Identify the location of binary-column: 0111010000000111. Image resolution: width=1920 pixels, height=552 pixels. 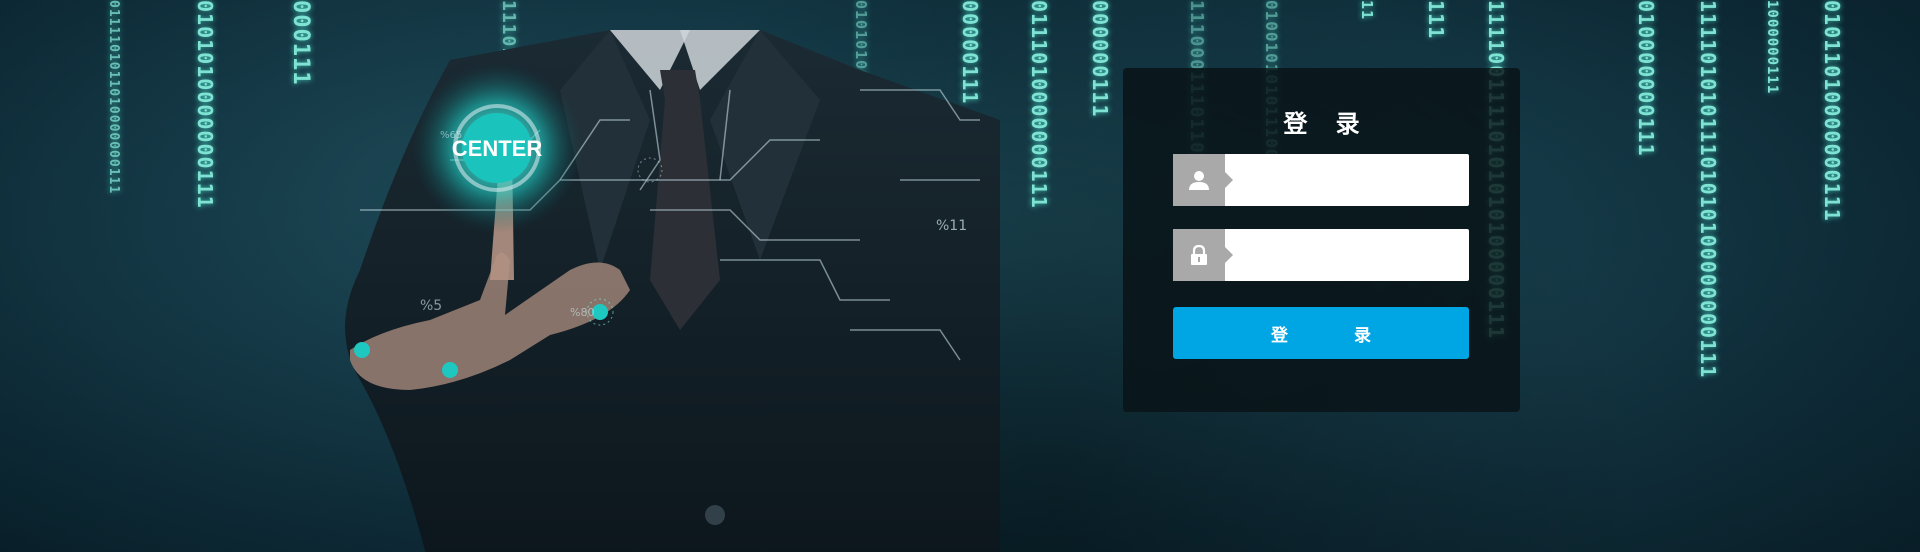
(1039, 104).